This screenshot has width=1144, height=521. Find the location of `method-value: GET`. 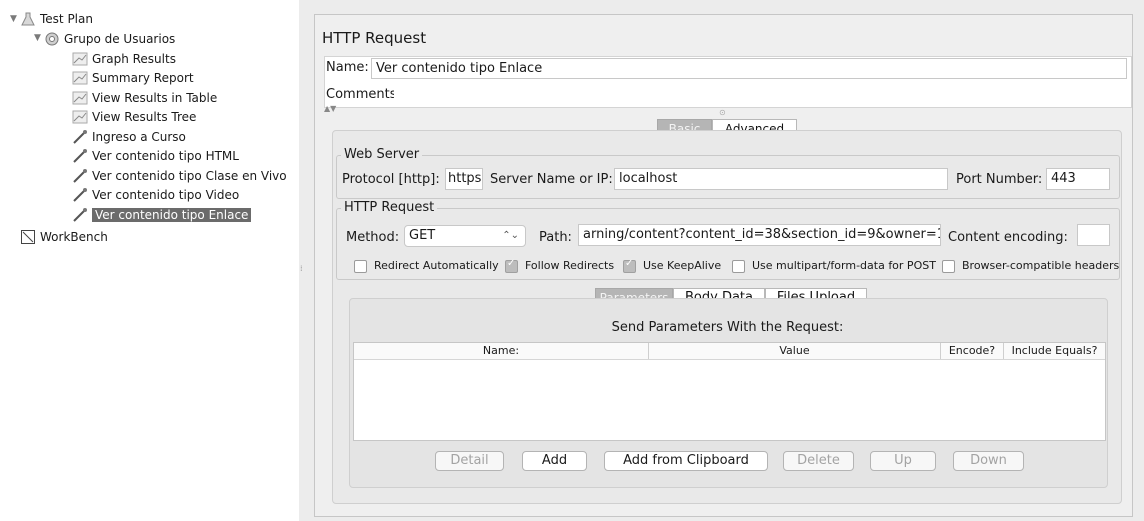

method-value: GET is located at coordinates (422, 235).